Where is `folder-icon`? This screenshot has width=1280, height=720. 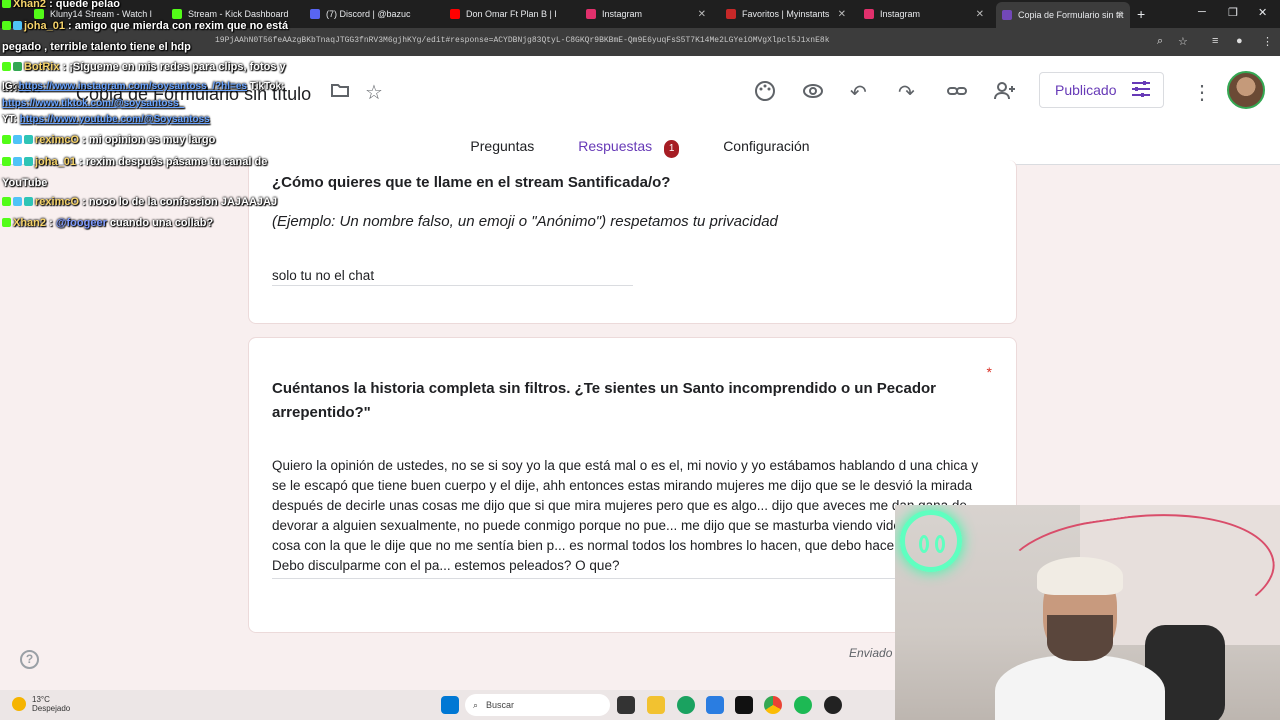
folder-icon is located at coordinates (340, 93).